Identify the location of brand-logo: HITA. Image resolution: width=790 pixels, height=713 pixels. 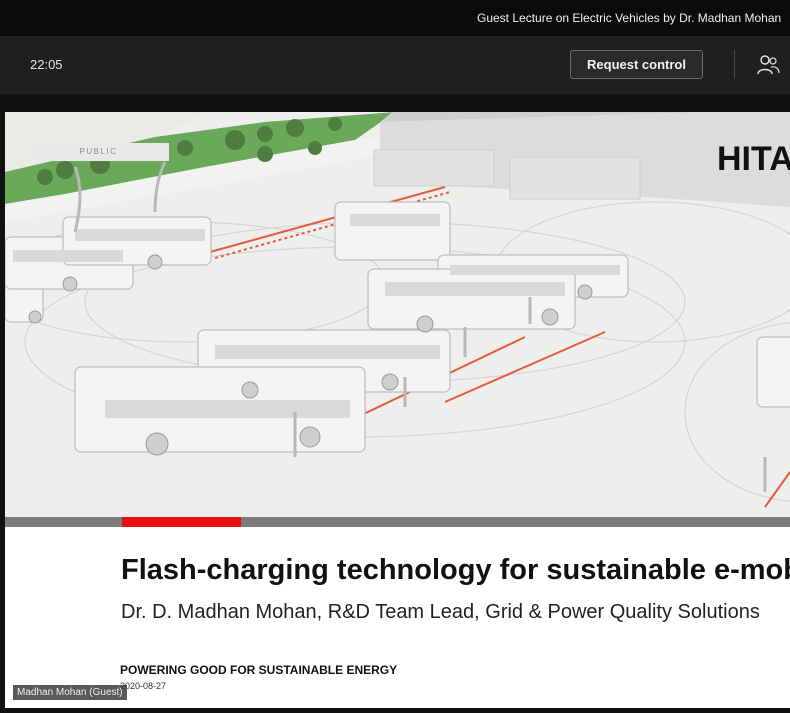
(753, 159).